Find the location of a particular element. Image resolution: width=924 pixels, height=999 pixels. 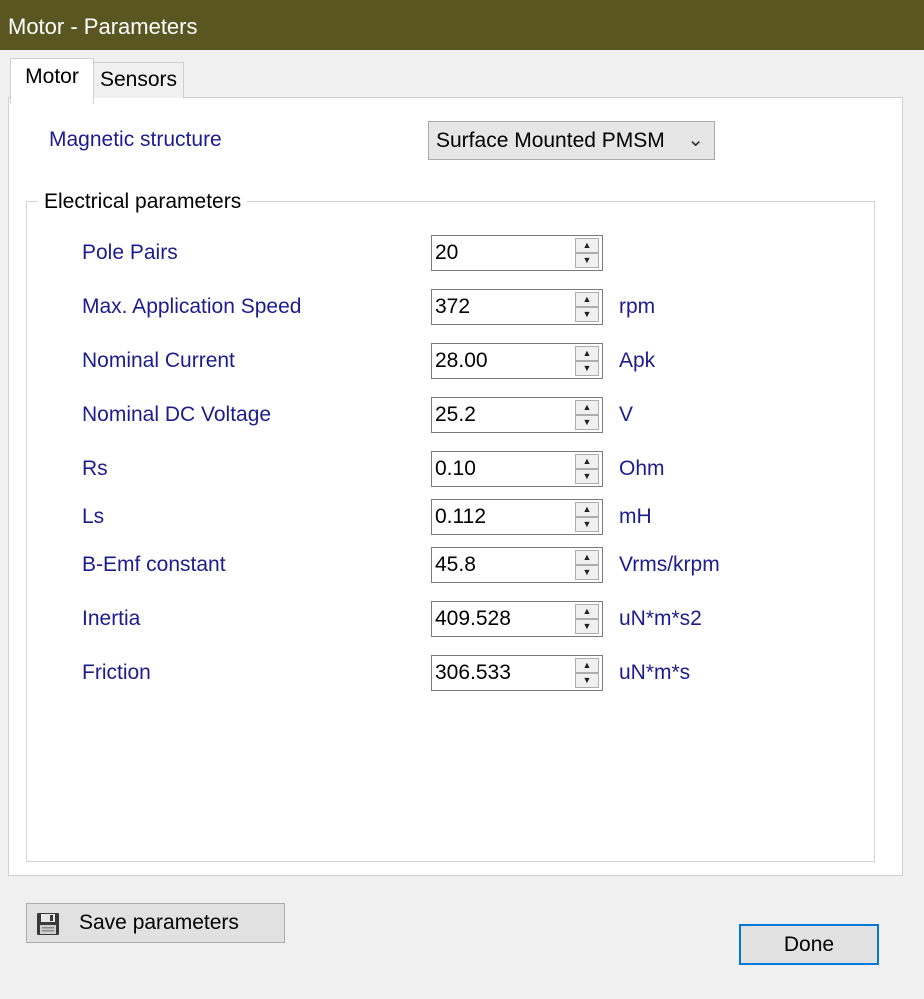

nominal-current-input: 28.00 ▲ ▼ is located at coordinates (517, 361).